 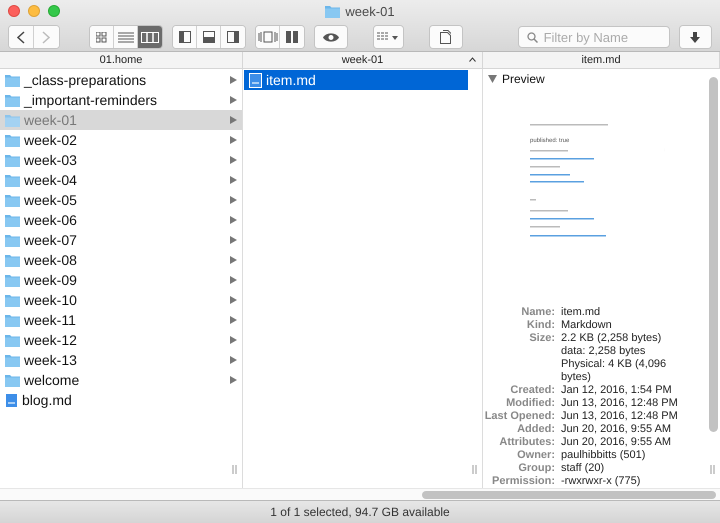 I want to click on info-value: item.md, so click(x=581, y=312).